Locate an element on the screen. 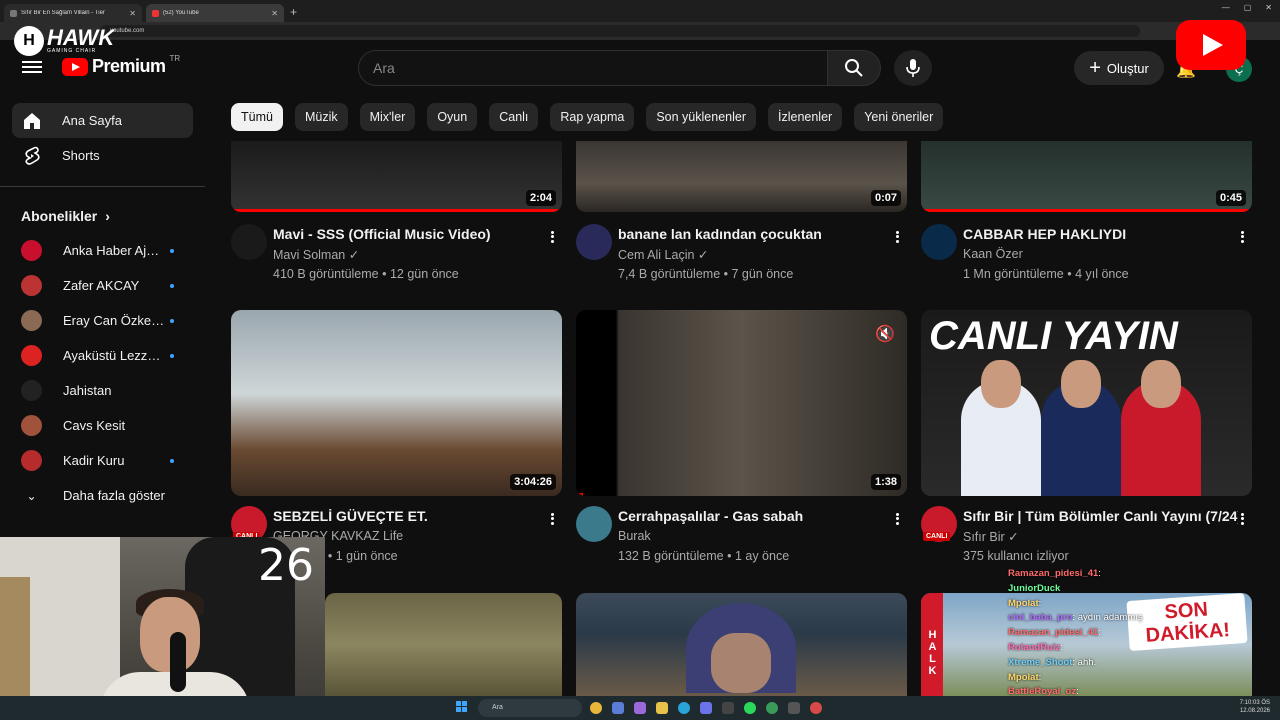 Image resolution: width=1280 pixels, height=720 pixels. video-title: banane lan kadından çocuktan is located at coordinates (755, 234).